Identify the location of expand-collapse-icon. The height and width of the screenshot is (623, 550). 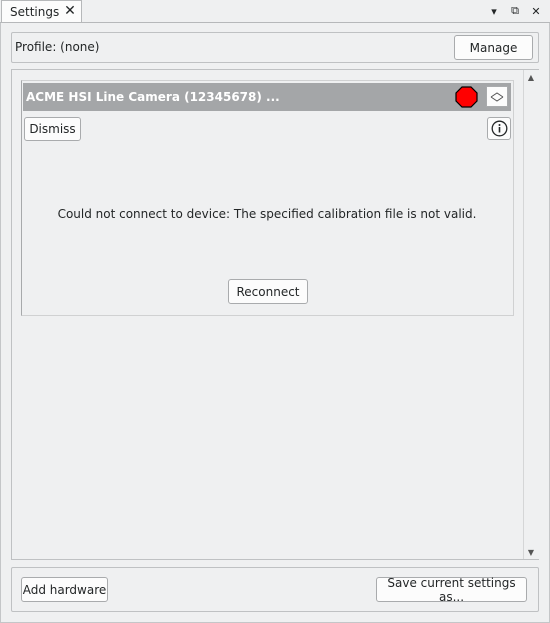
(497, 96).